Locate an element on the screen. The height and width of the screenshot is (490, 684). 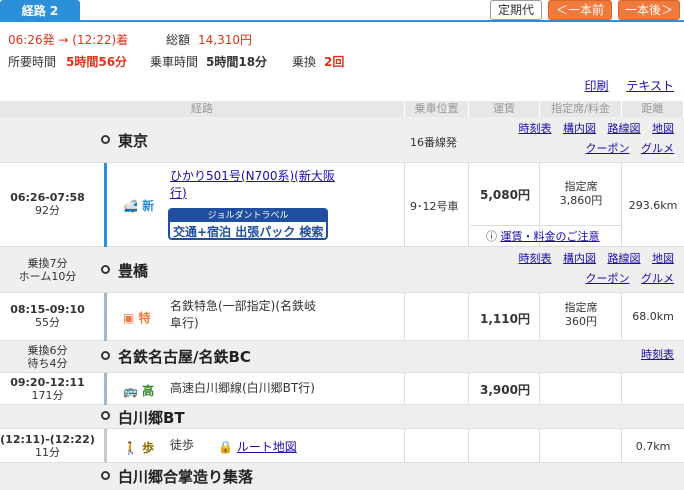
transfer-info: 乗換6分 待ち4分 is located at coordinates (47, 357).